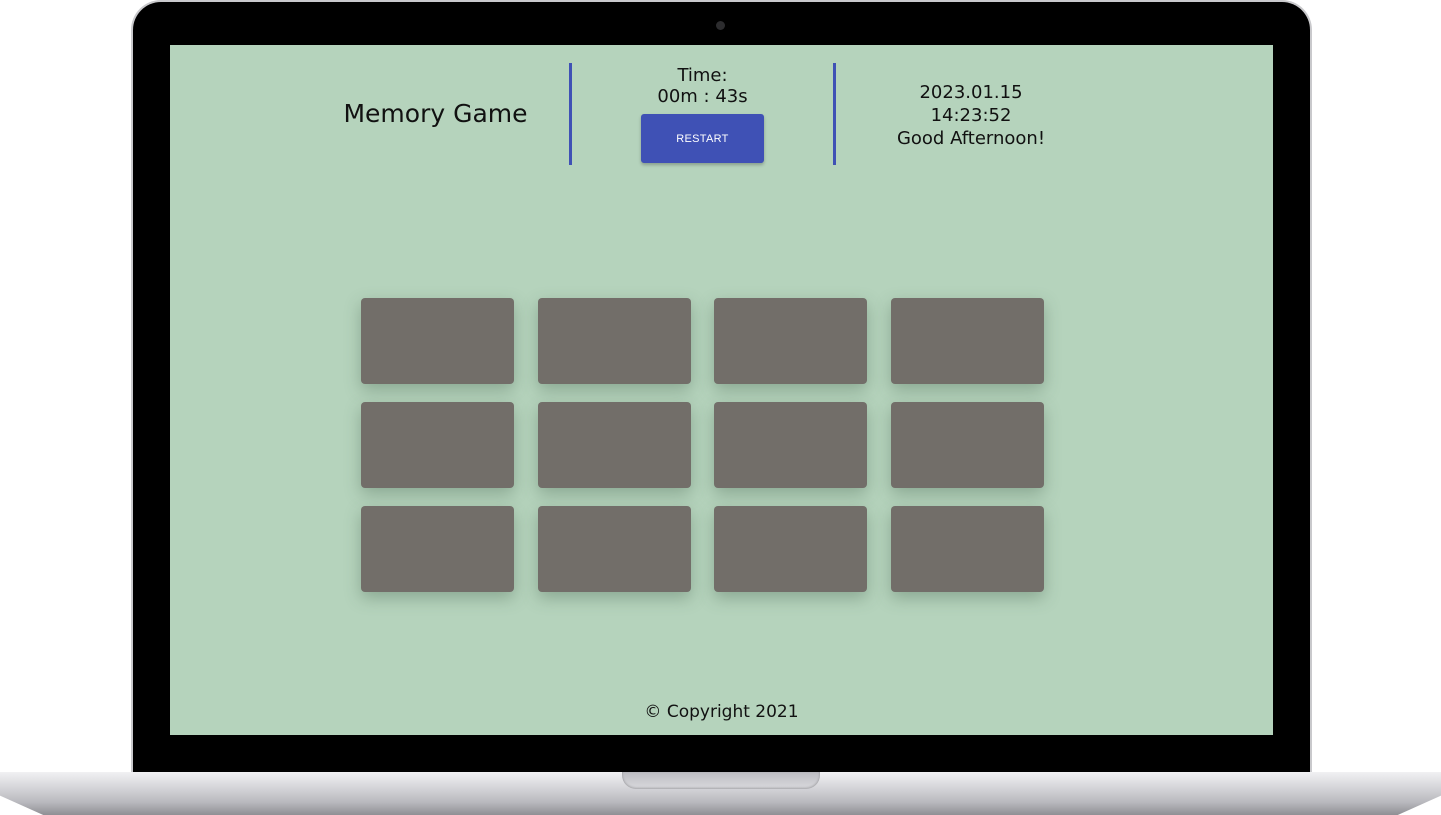 The image size is (1441, 815). I want to click on timer-panel: Time: 00m : 43s RESTART, so click(702, 114).